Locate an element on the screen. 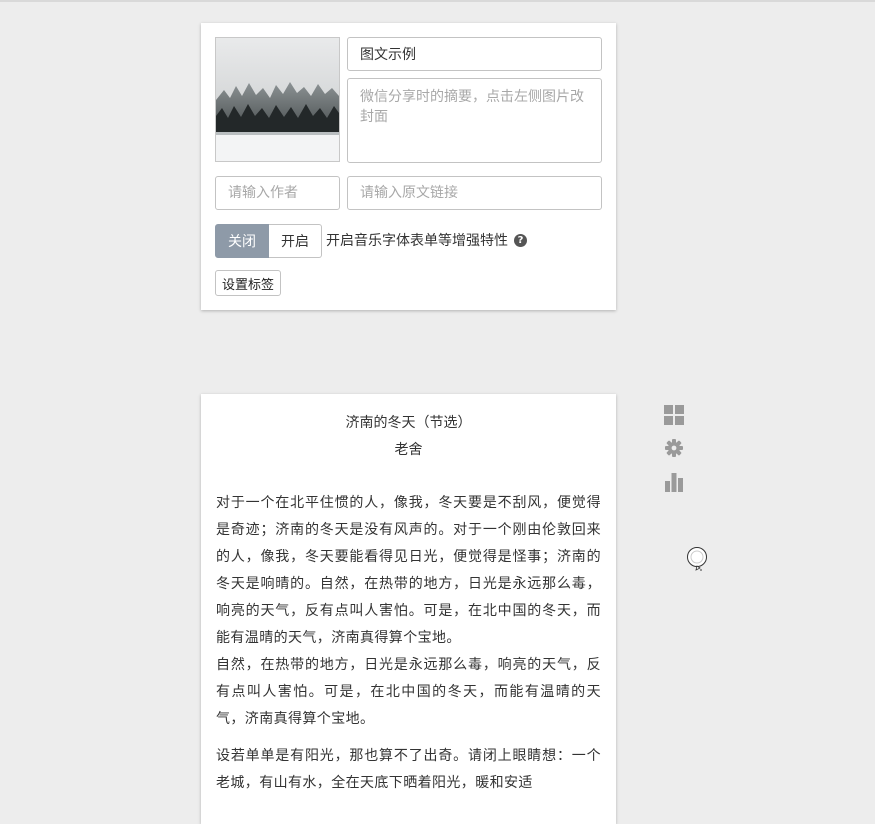  article-author: 老舍 is located at coordinates (408, 450).